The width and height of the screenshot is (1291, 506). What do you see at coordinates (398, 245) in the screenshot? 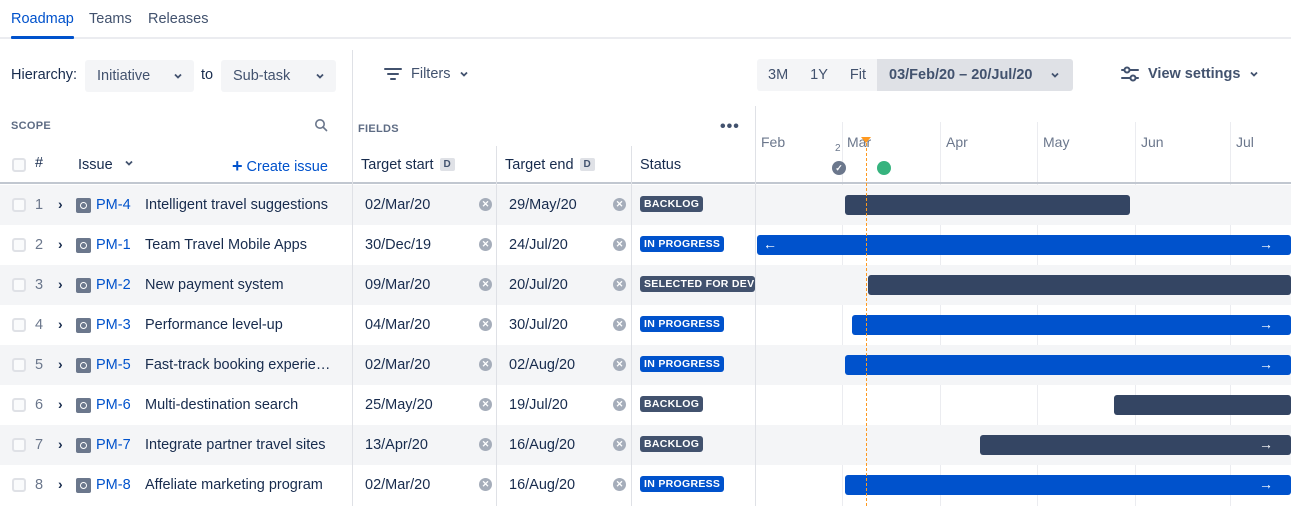
I see `target-start-value: 30/Dec/19` at bounding box center [398, 245].